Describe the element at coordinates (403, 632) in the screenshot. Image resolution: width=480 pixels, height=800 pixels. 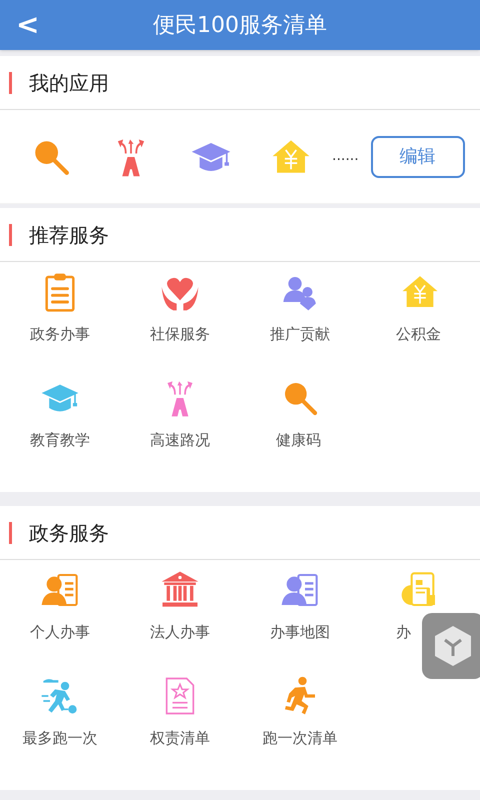
I see `service-label: 办` at that location.